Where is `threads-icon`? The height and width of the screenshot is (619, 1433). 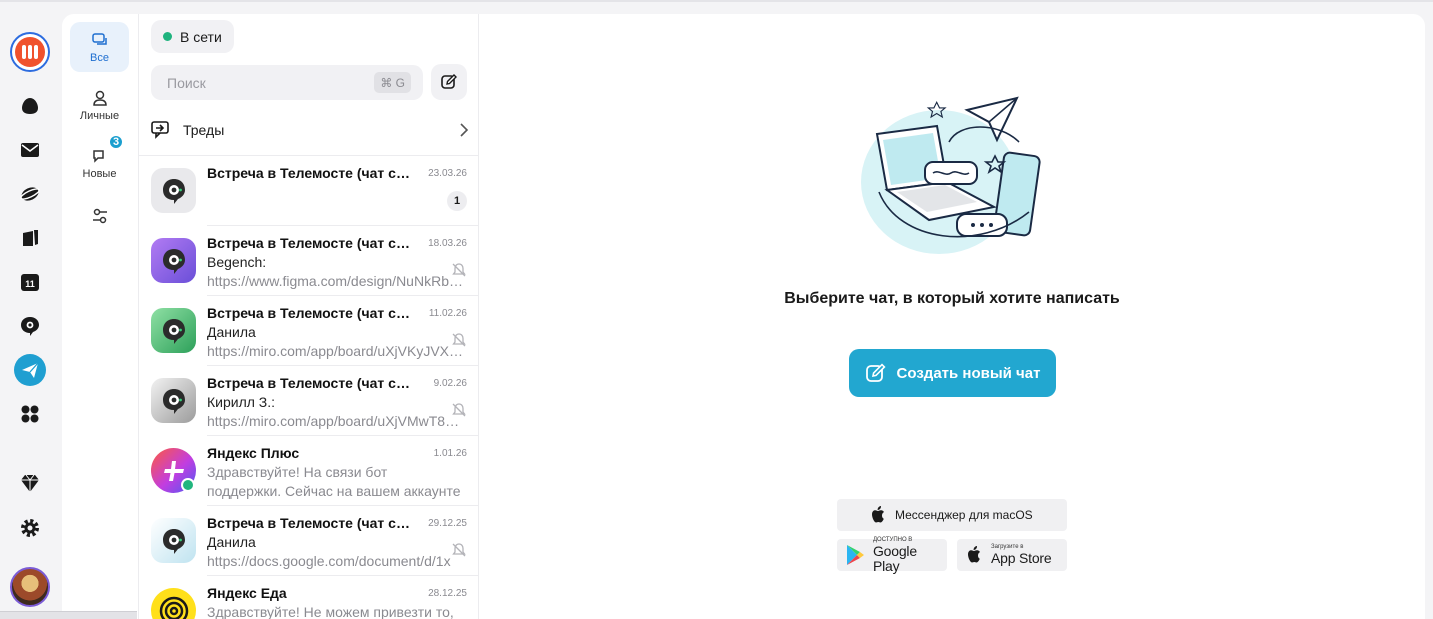 threads-icon is located at coordinates (160, 130).